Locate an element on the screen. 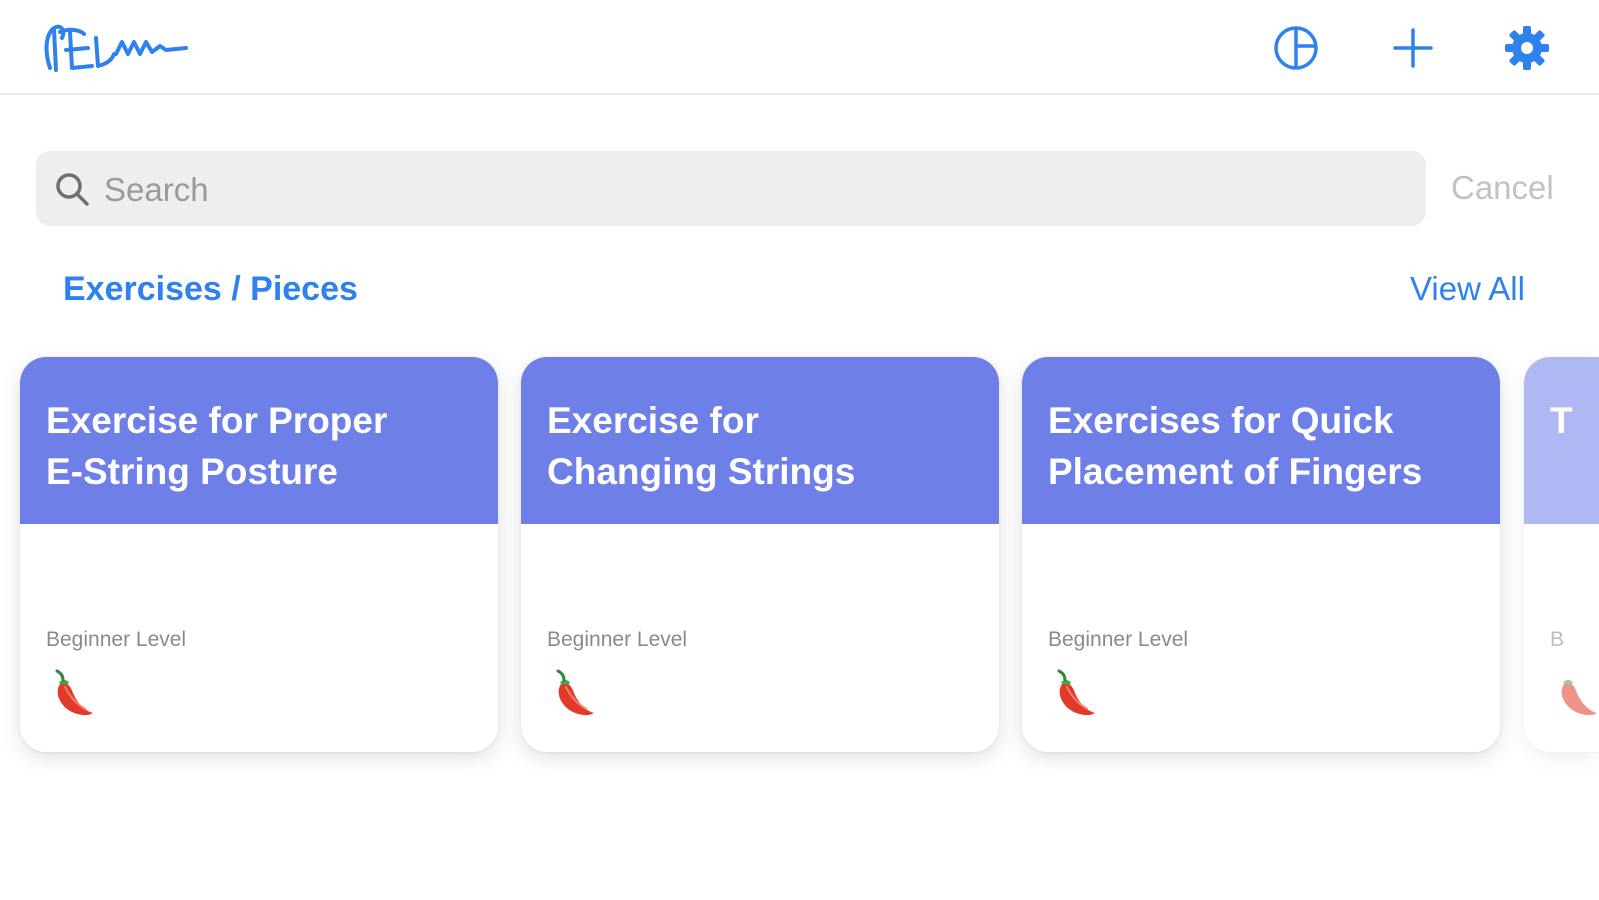 This screenshot has width=1599, height=900. section-title: Exercises / Pieces is located at coordinates (210, 289).